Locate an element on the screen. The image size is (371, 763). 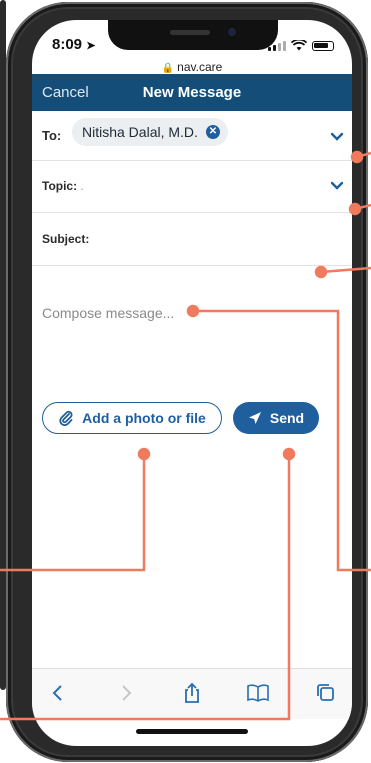
signal-icon is located at coordinates (277, 45).